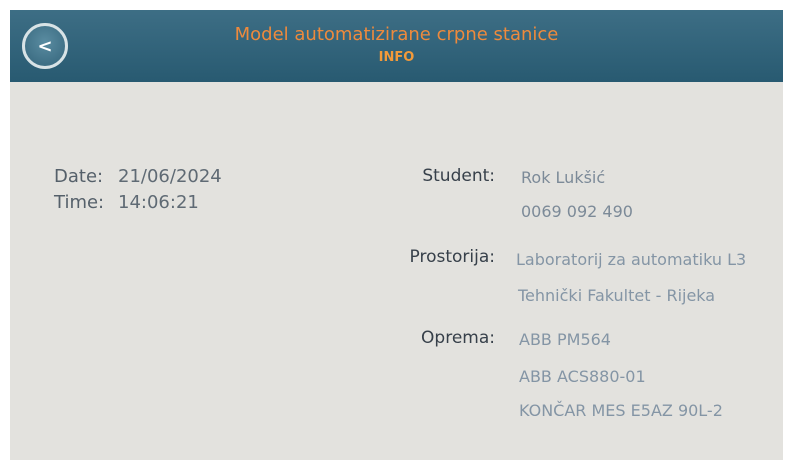 The height and width of the screenshot is (464, 798). I want to click on time-label: Time:, so click(79, 202).